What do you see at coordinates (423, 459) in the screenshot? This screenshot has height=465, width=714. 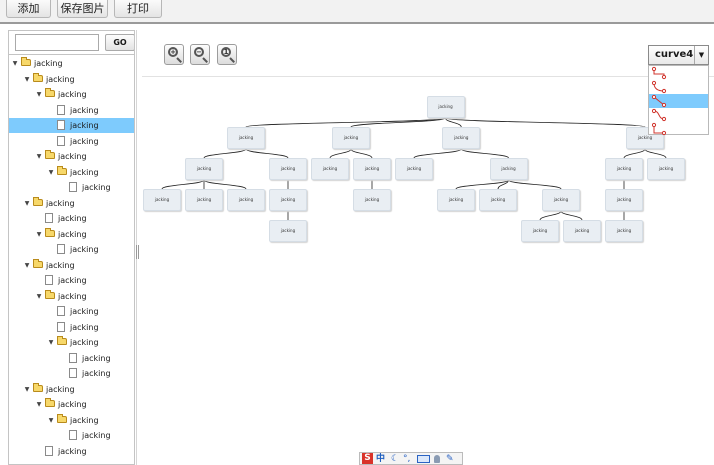 I see `keyboard-icon` at bounding box center [423, 459].